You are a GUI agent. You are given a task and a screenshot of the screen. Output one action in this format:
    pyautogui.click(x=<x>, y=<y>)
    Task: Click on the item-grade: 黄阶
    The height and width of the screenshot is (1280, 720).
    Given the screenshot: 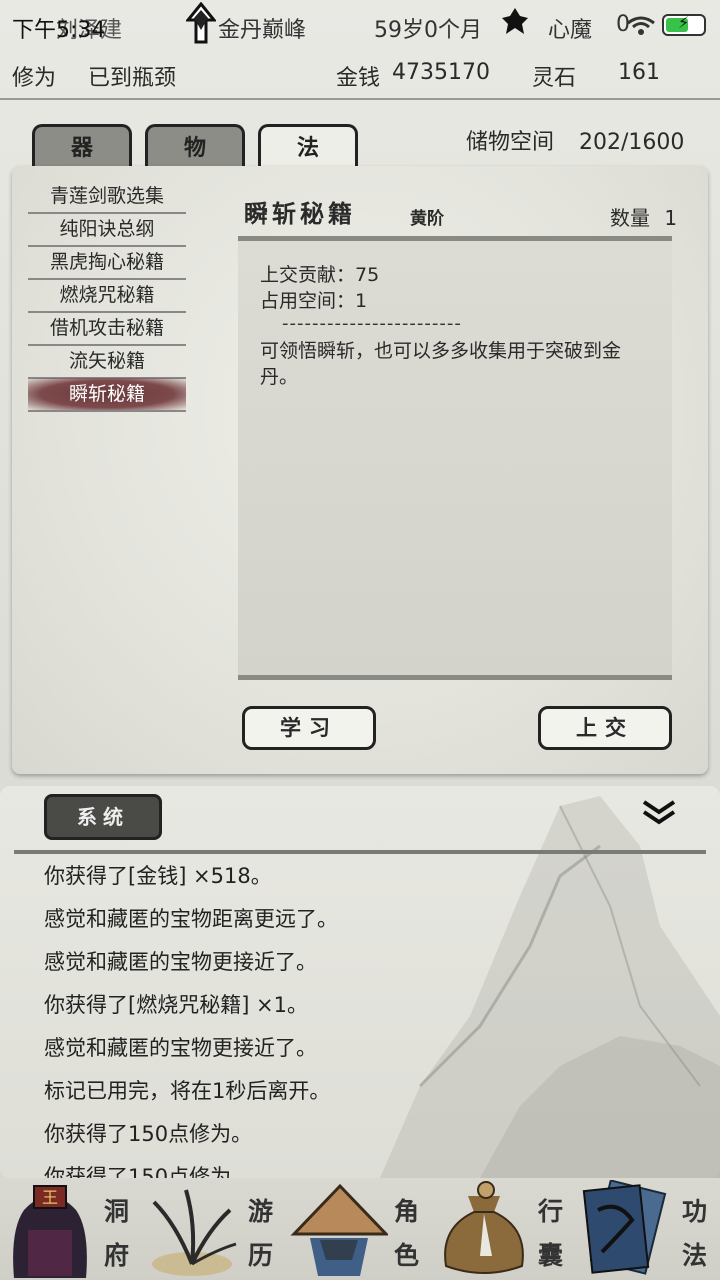 What is the action you would take?
    pyautogui.click(x=427, y=219)
    